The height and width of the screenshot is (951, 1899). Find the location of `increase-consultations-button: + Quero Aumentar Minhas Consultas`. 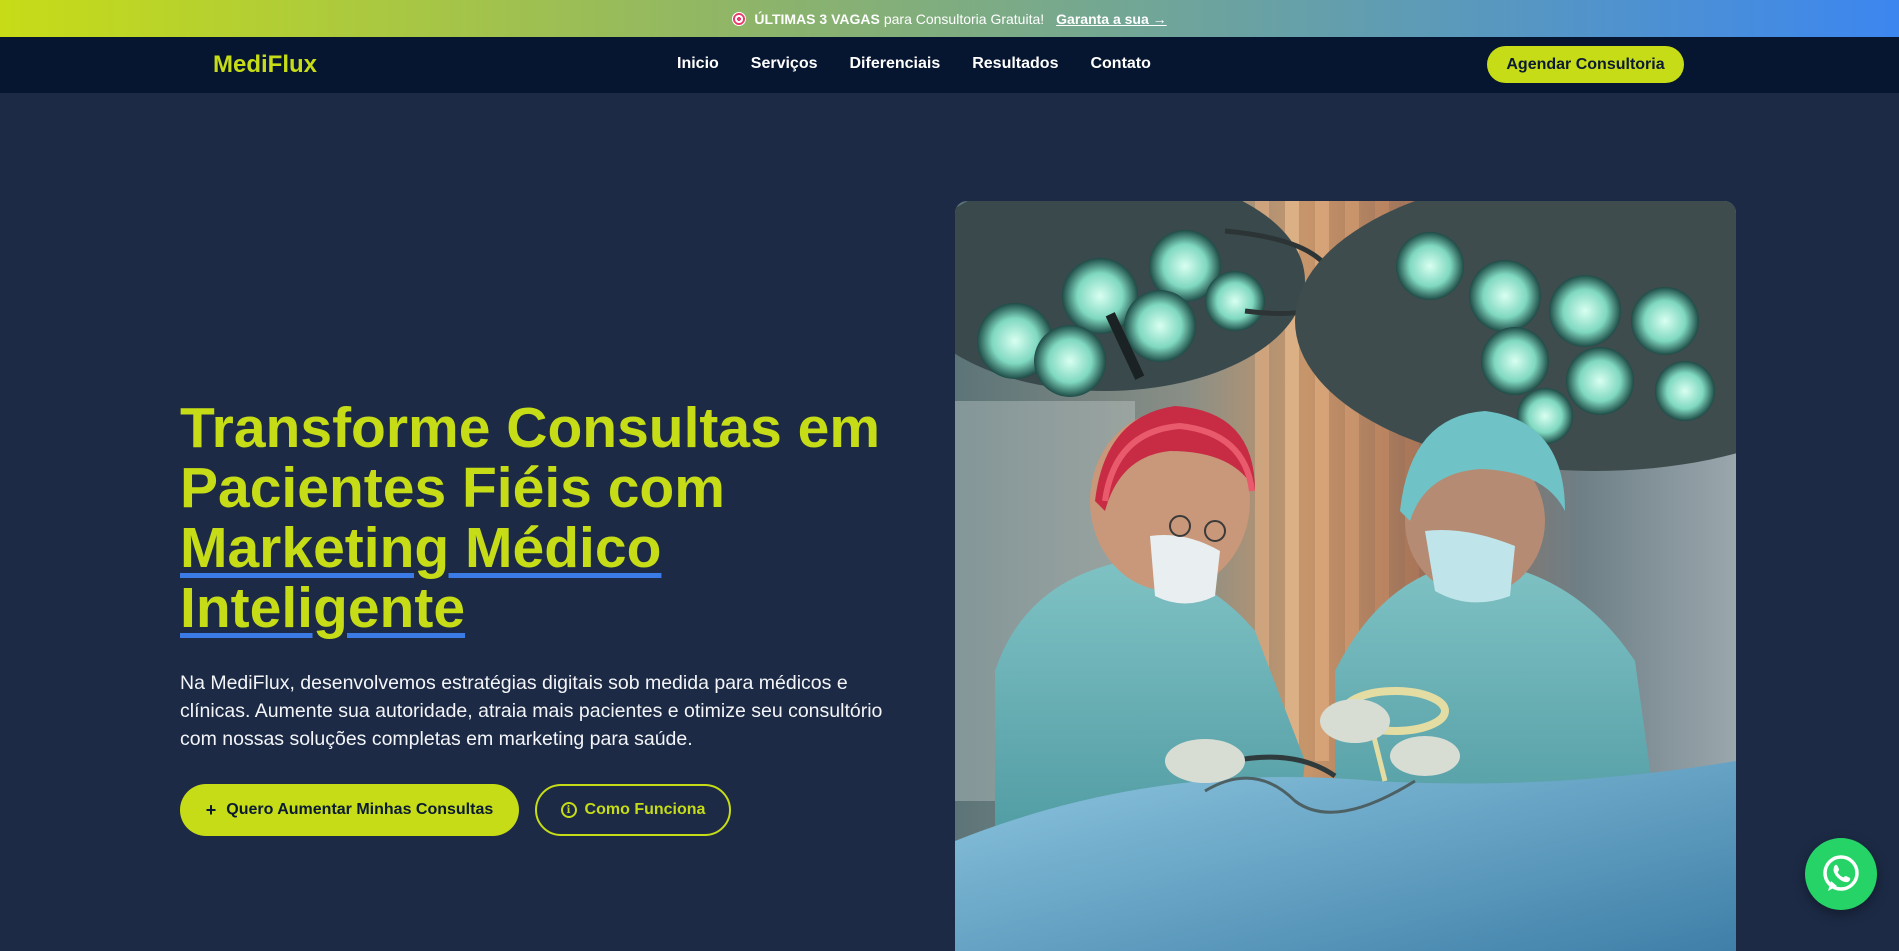

increase-consultations-button: + Quero Aumentar Minhas Consultas is located at coordinates (349, 810).